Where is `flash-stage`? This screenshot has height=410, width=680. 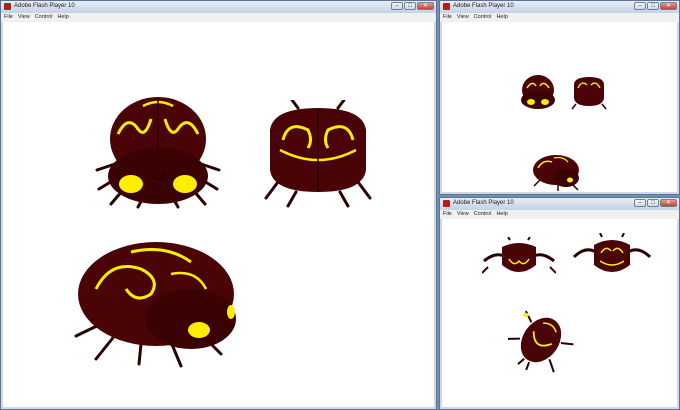
flash-stage is located at coordinates (559, 107).